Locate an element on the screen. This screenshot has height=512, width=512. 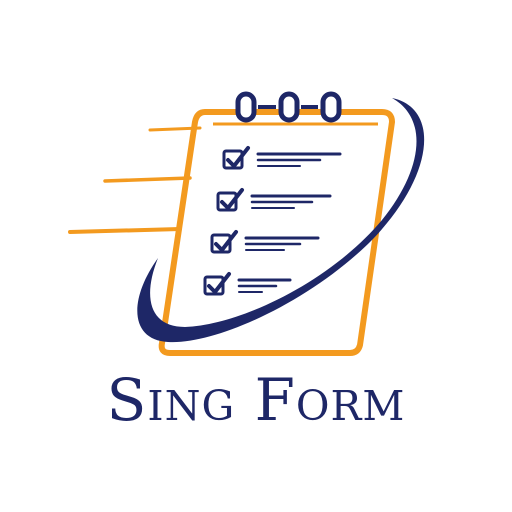
binder-rings is located at coordinates (288, 107).